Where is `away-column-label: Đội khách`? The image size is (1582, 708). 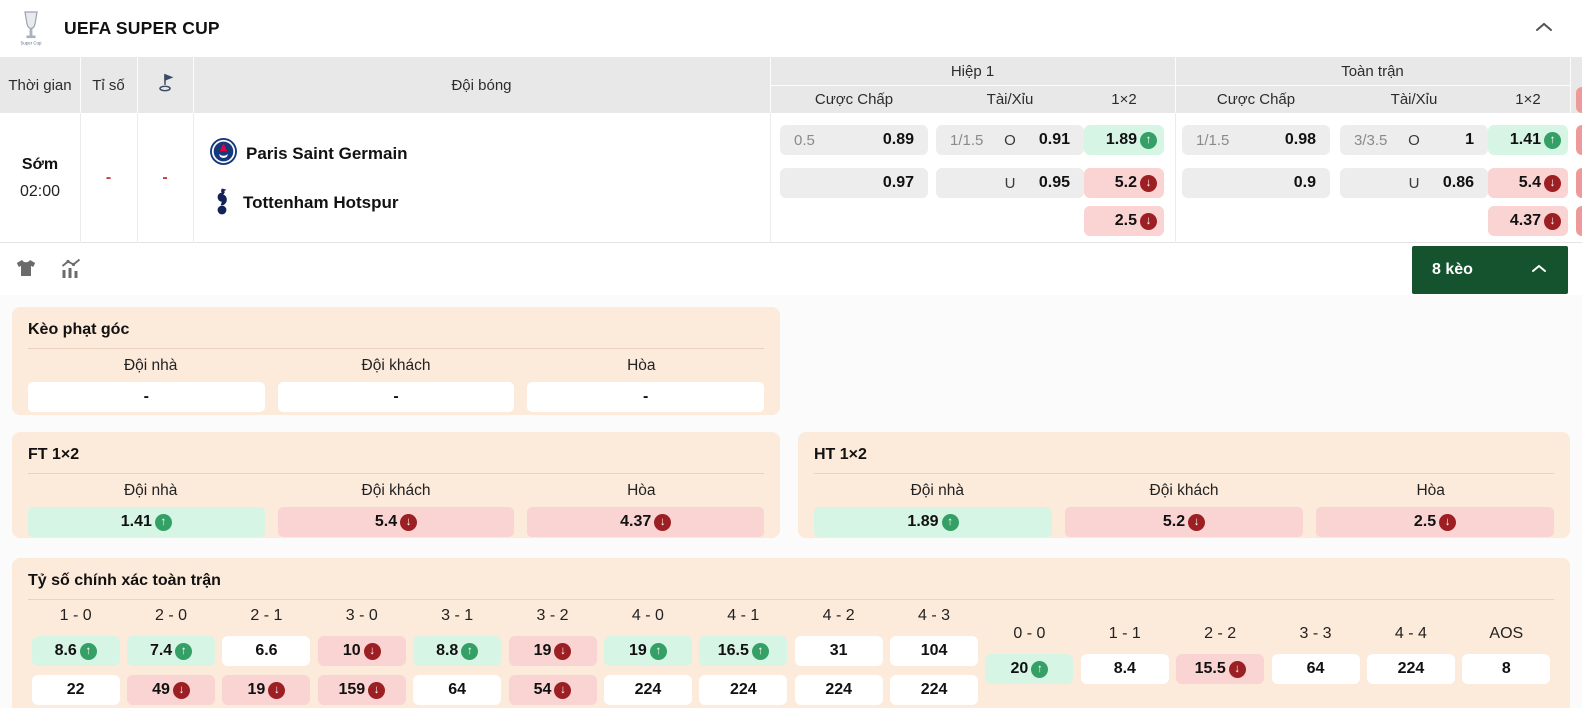
away-column-label: Đội khách is located at coordinates (396, 365).